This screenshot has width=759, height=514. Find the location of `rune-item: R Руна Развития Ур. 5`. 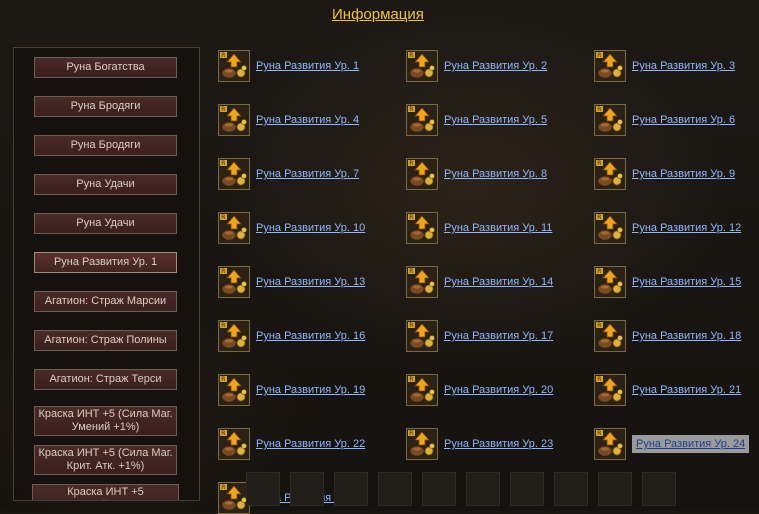

rune-item: R Руна Развития Ур. 5 is located at coordinates (476, 120).